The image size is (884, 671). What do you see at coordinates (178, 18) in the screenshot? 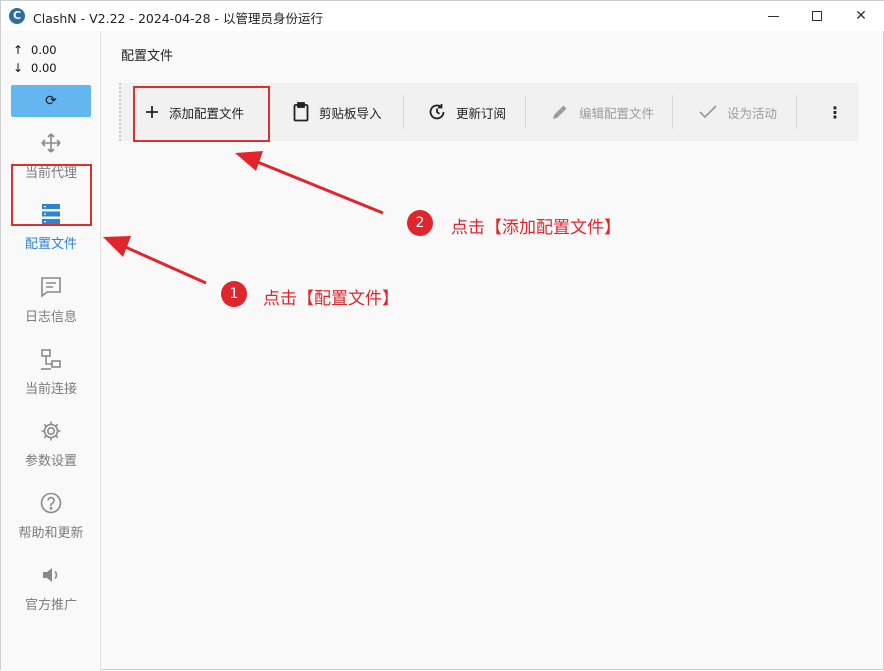
I see `window-title: ClashN - V2.22 - 2024-04-28 - 以管理员身份运行` at bounding box center [178, 18].